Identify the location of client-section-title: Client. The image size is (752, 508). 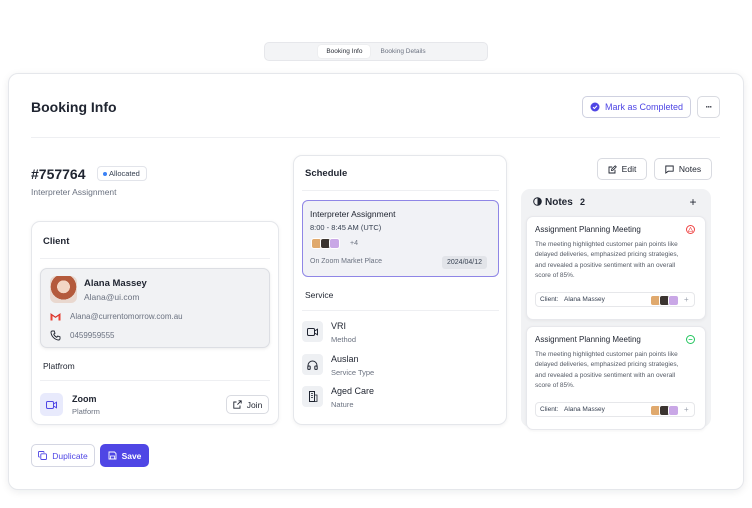
(56, 241).